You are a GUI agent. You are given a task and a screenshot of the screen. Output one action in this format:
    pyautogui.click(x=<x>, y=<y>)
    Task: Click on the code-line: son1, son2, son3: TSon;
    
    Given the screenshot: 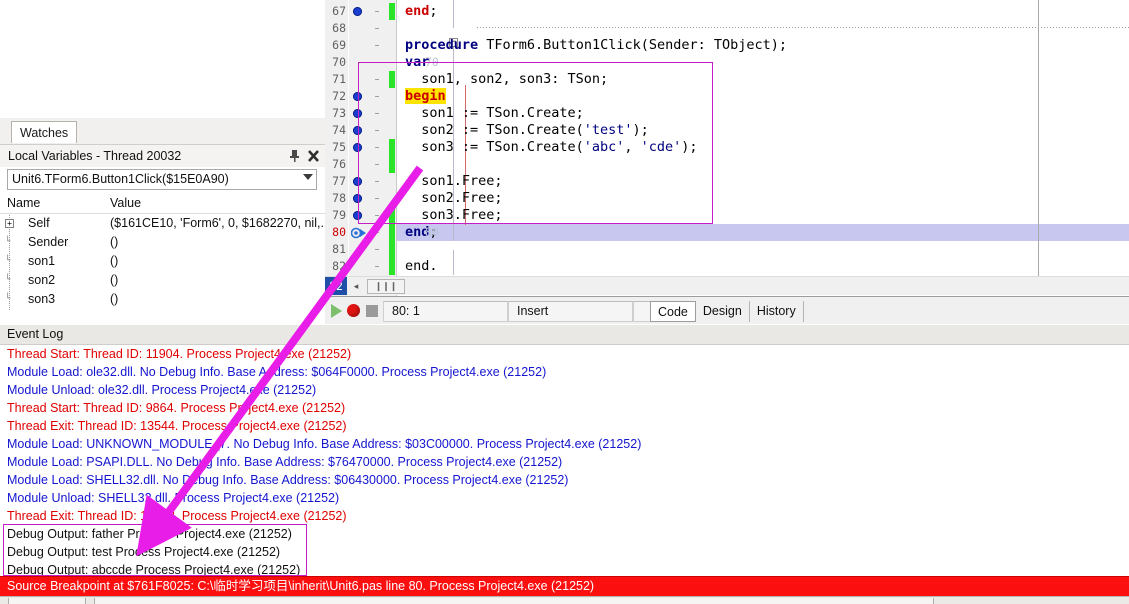 What is the action you would take?
    pyautogui.click(x=514, y=79)
    